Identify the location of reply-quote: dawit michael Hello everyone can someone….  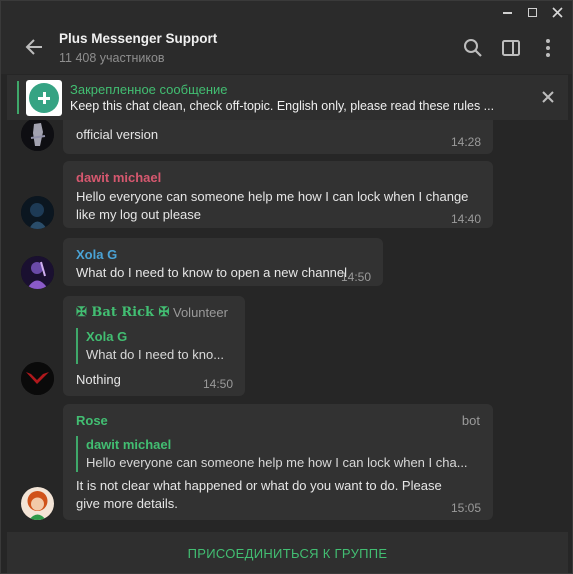
(278, 454).